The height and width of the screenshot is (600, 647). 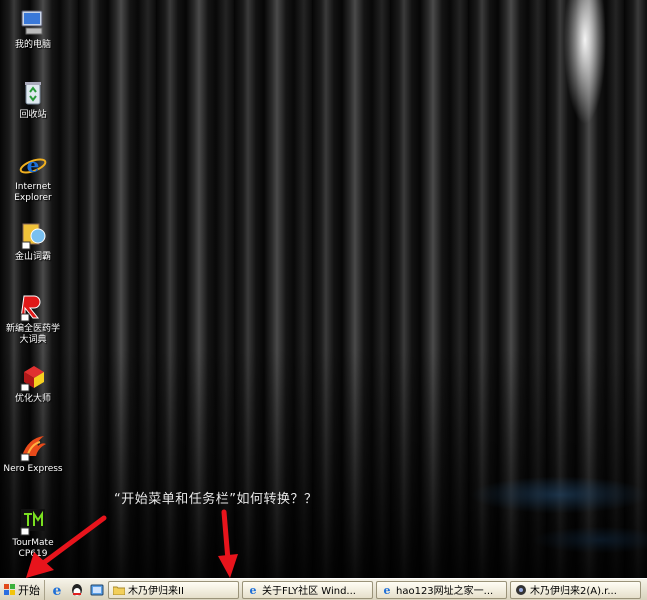 I want to click on desktop-icon-label: Internet Explorer, so click(x=33, y=192).